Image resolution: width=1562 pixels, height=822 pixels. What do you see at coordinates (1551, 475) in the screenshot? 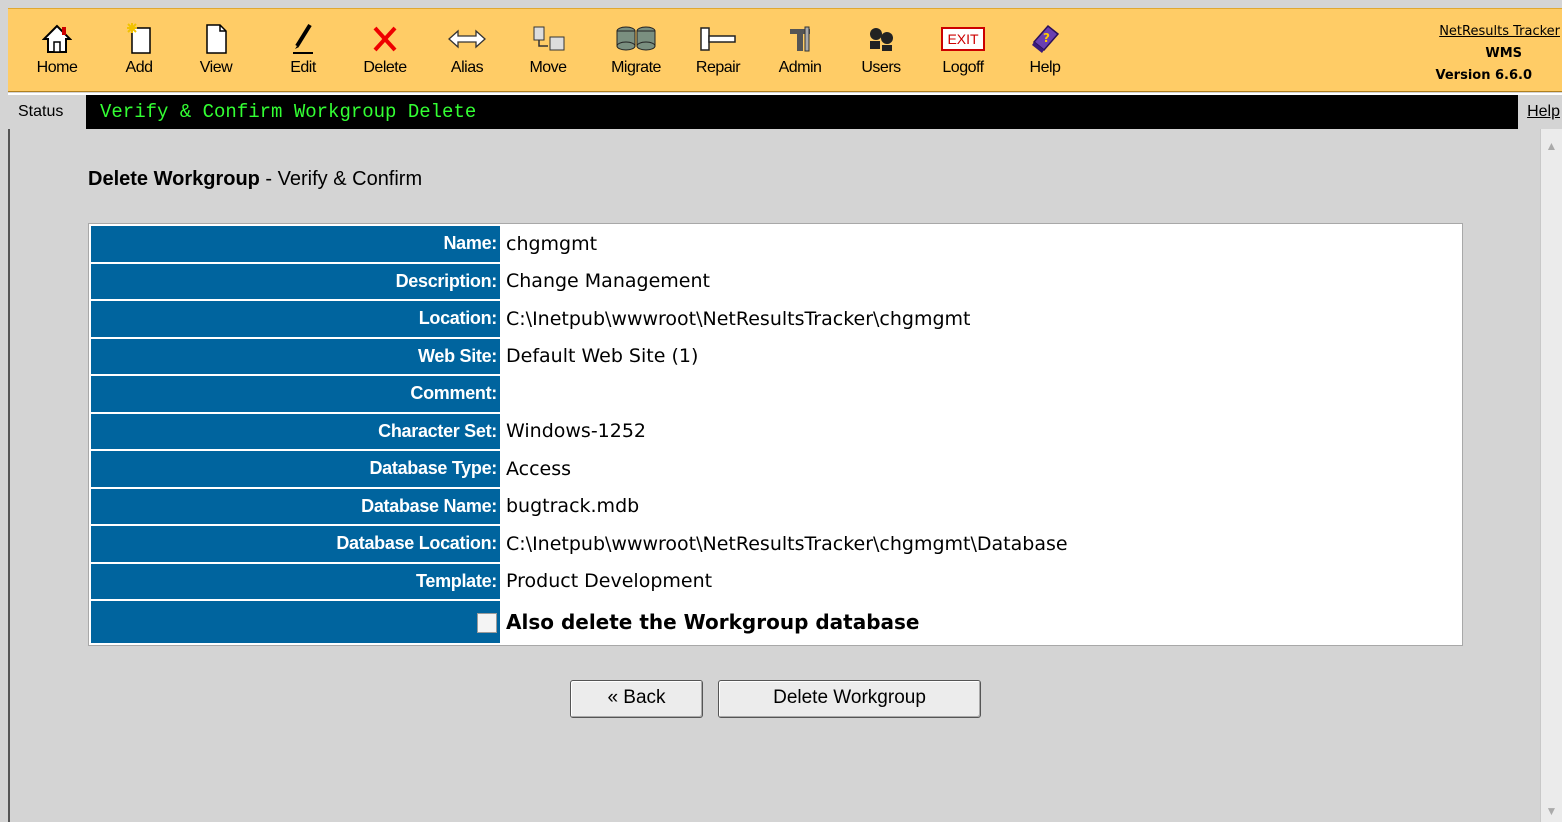
I see `vertical-scrollbar: ▲ ▼` at bounding box center [1551, 475].